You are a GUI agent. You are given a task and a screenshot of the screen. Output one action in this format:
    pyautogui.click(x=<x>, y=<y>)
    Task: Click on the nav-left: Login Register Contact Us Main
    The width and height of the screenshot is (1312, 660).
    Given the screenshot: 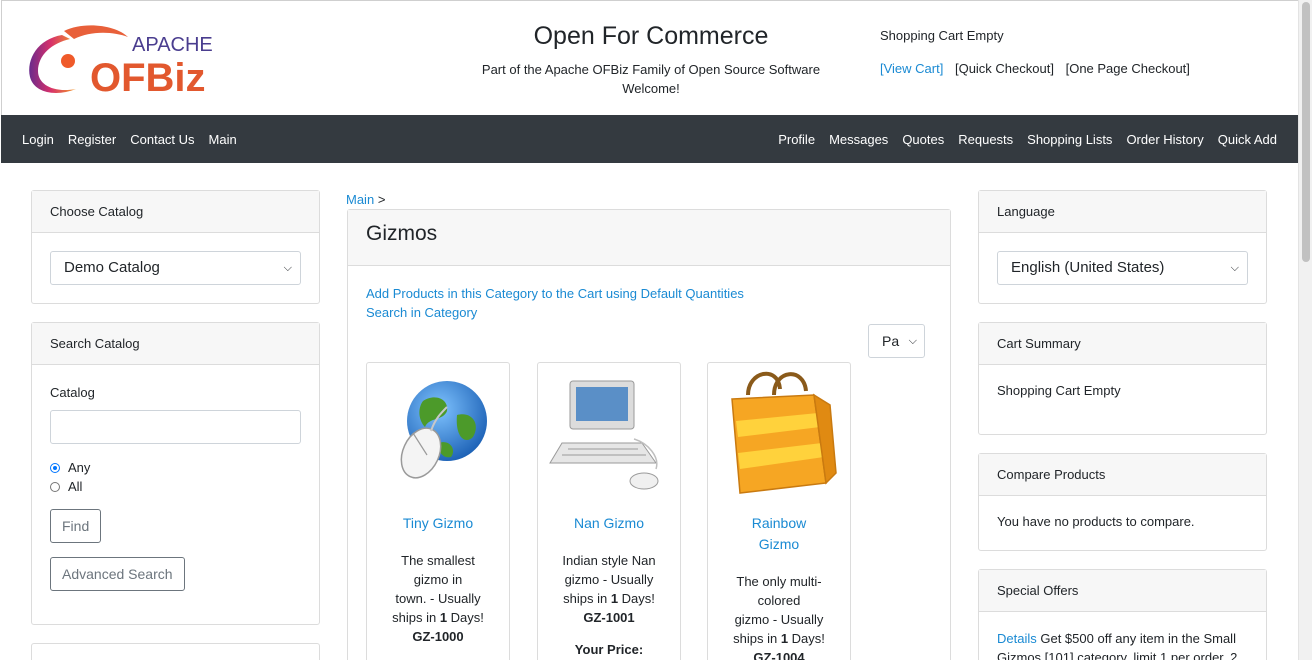 What is the action you would take?
    pyautogui.click(x=129, y=139)
    